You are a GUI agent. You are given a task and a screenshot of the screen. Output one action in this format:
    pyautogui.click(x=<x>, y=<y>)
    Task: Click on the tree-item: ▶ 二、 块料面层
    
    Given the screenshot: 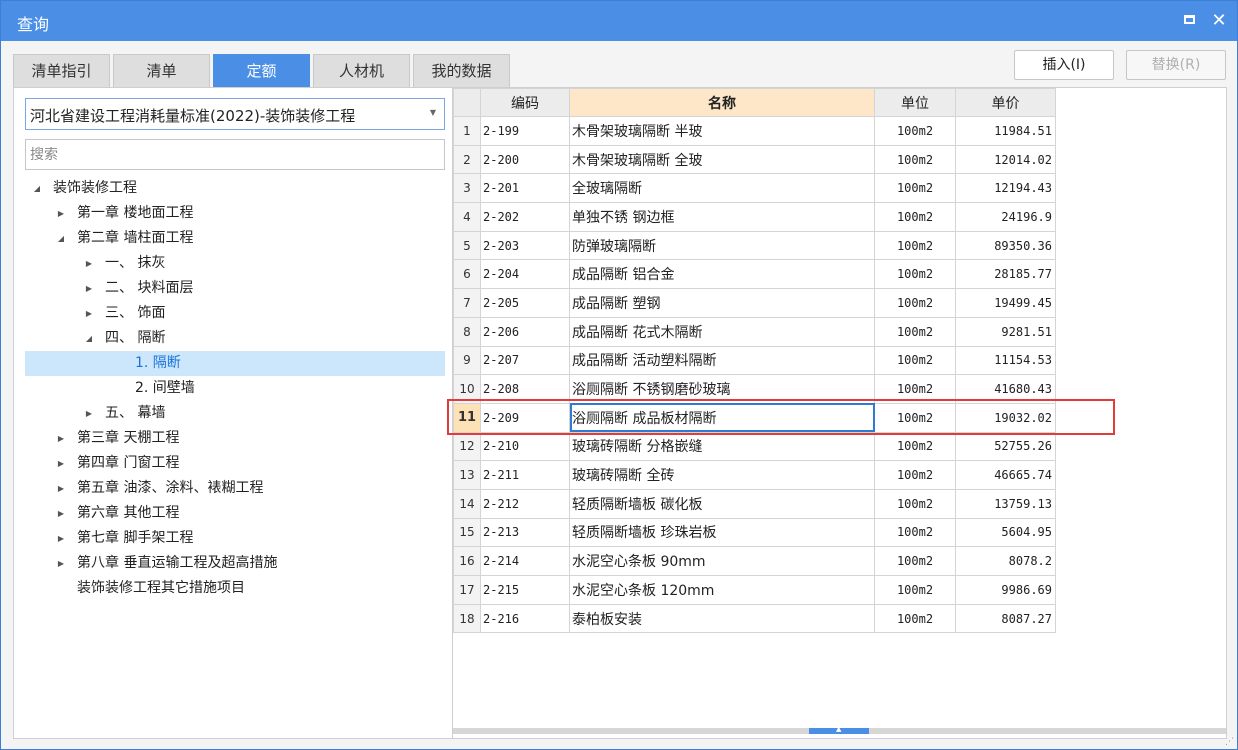 What is the action you would take?
    pyautogui.click(x=235, y=288)
    